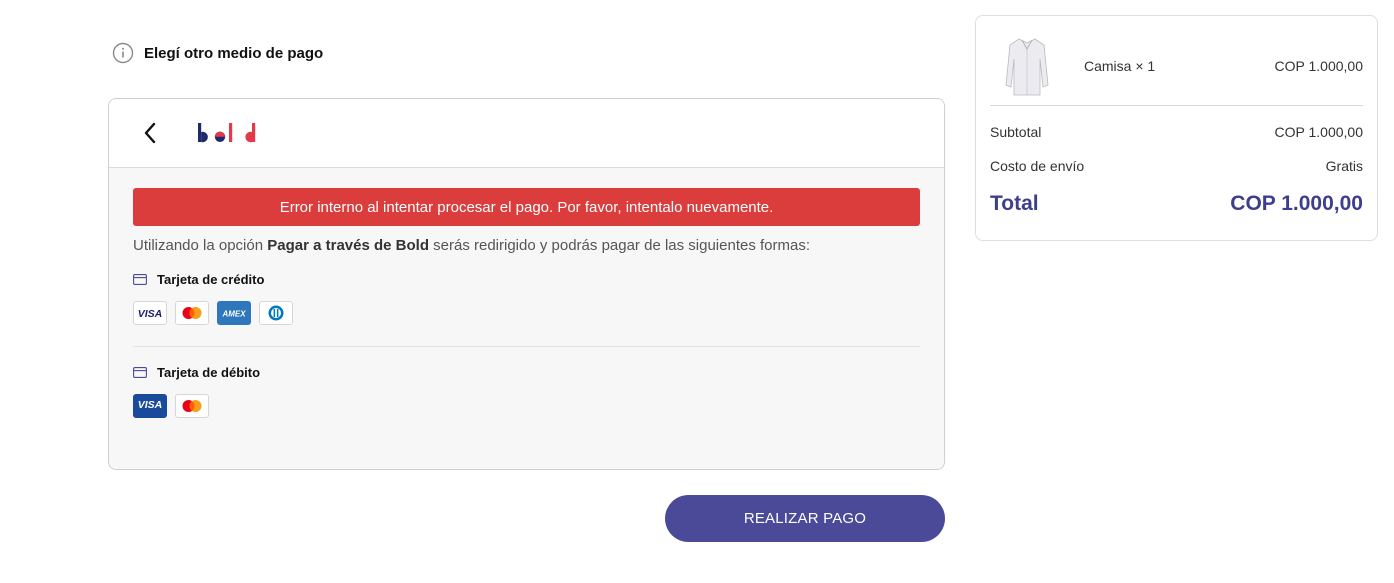 The image size is (1394, 583). I want to click on total-row: Total COP 1.000,00, so click(1176, 204).